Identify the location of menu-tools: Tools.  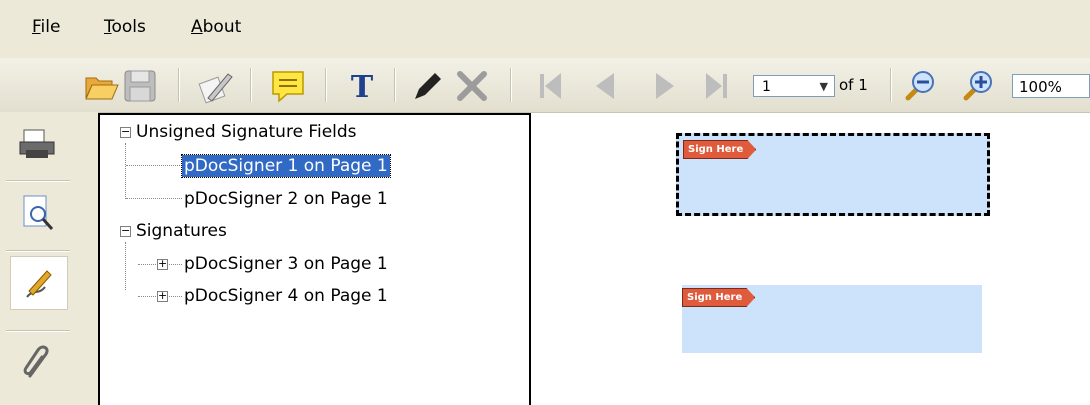
(125, 27).